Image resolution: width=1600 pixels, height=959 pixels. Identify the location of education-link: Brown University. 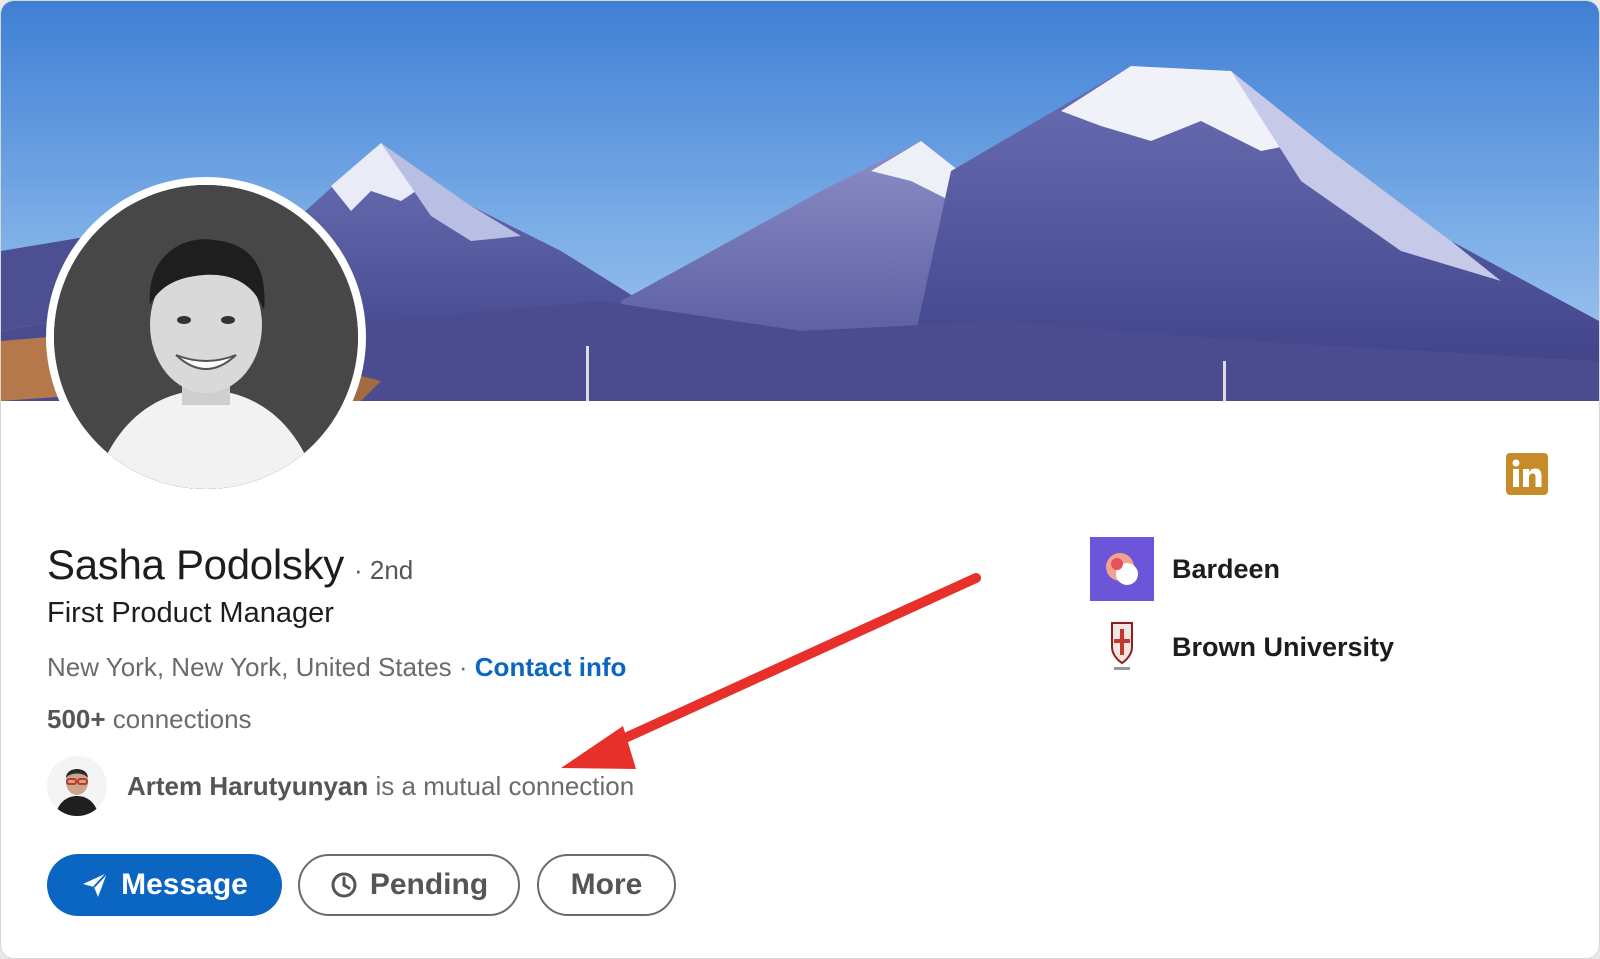
(1242, 647).